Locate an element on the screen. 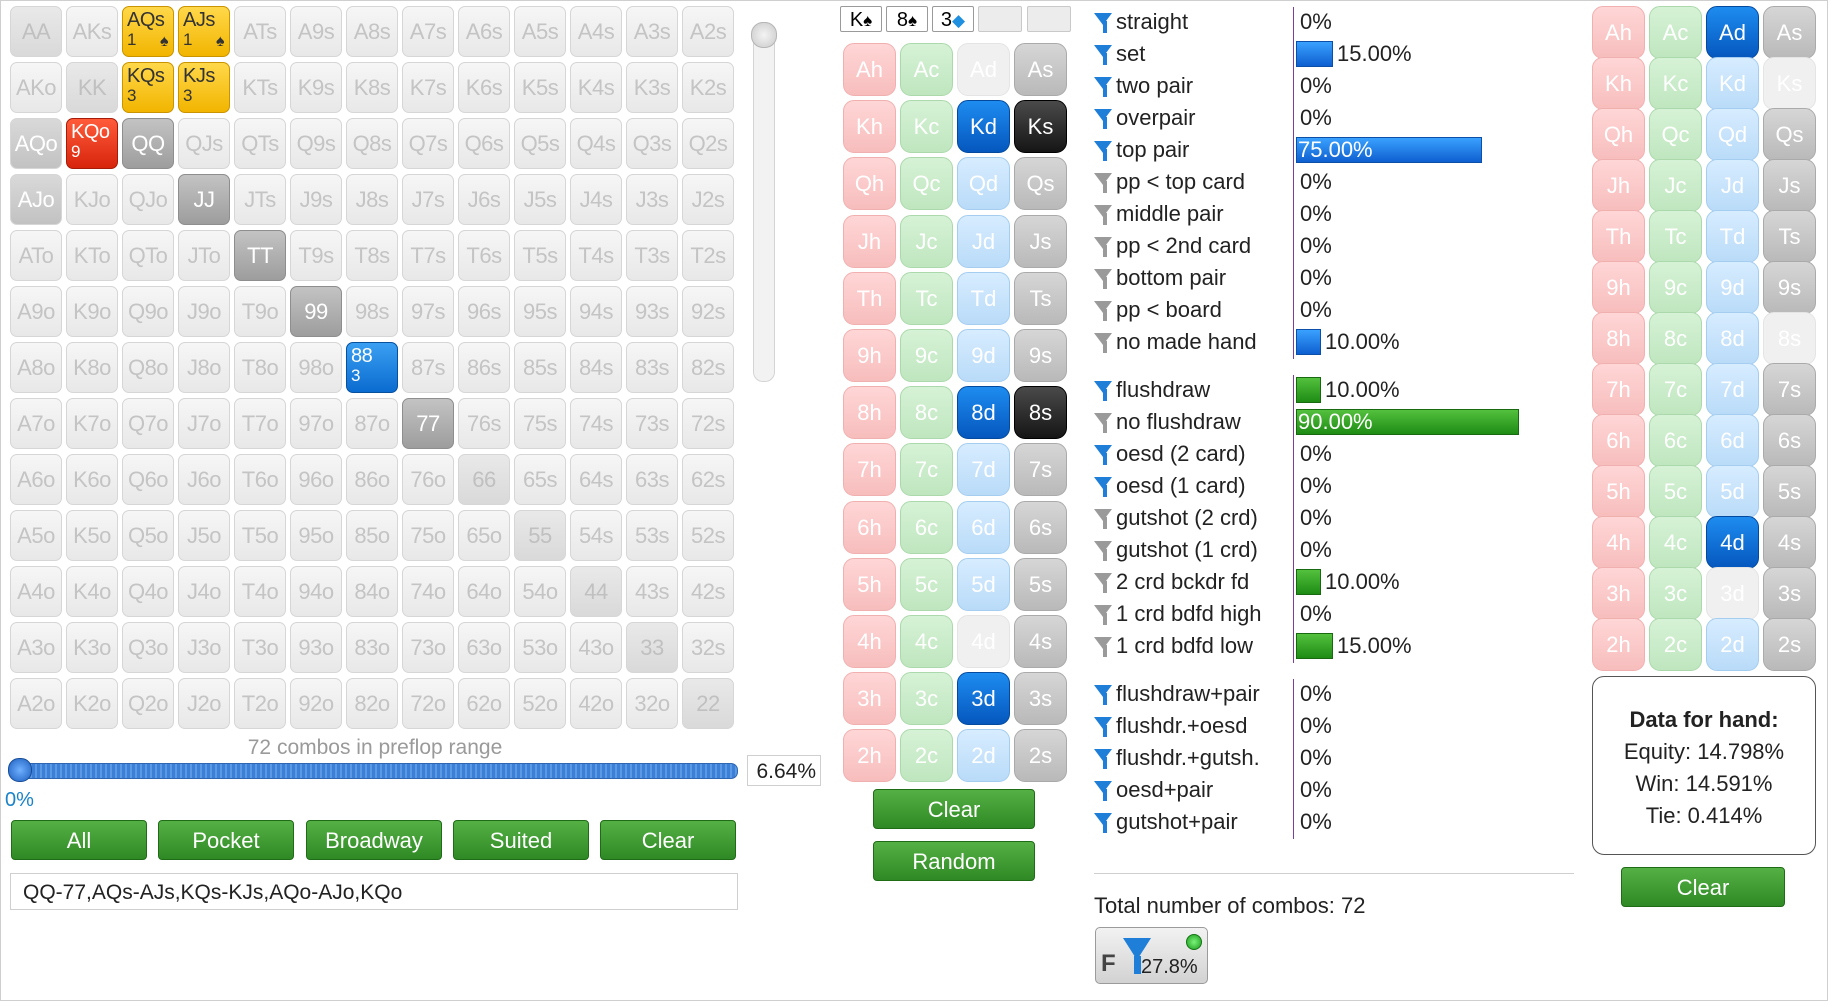 Image resolution: width=1828 pixels, height=1001 pixels. board-card-8c: 8c is located at coordinates (926, 413).